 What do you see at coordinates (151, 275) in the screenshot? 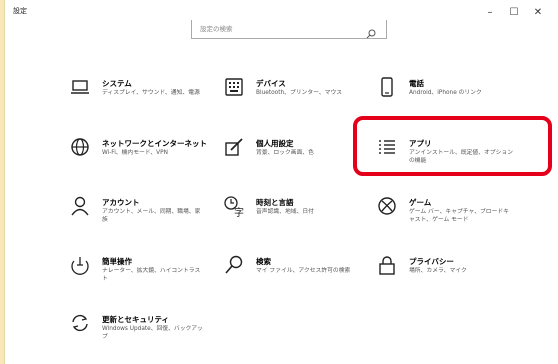
I see `tile-desc: ナレーター、拡大鏡、ハイコントラスト` at bounding box center [151, 275].